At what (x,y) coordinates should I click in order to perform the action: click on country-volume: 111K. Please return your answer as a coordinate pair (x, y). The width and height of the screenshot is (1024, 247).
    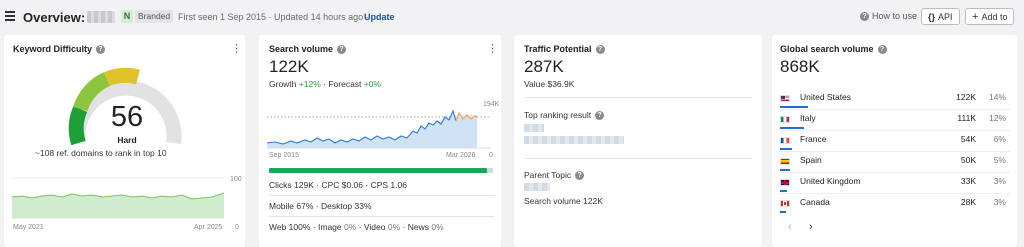
    Looking at the image, I should click on (966, 118).